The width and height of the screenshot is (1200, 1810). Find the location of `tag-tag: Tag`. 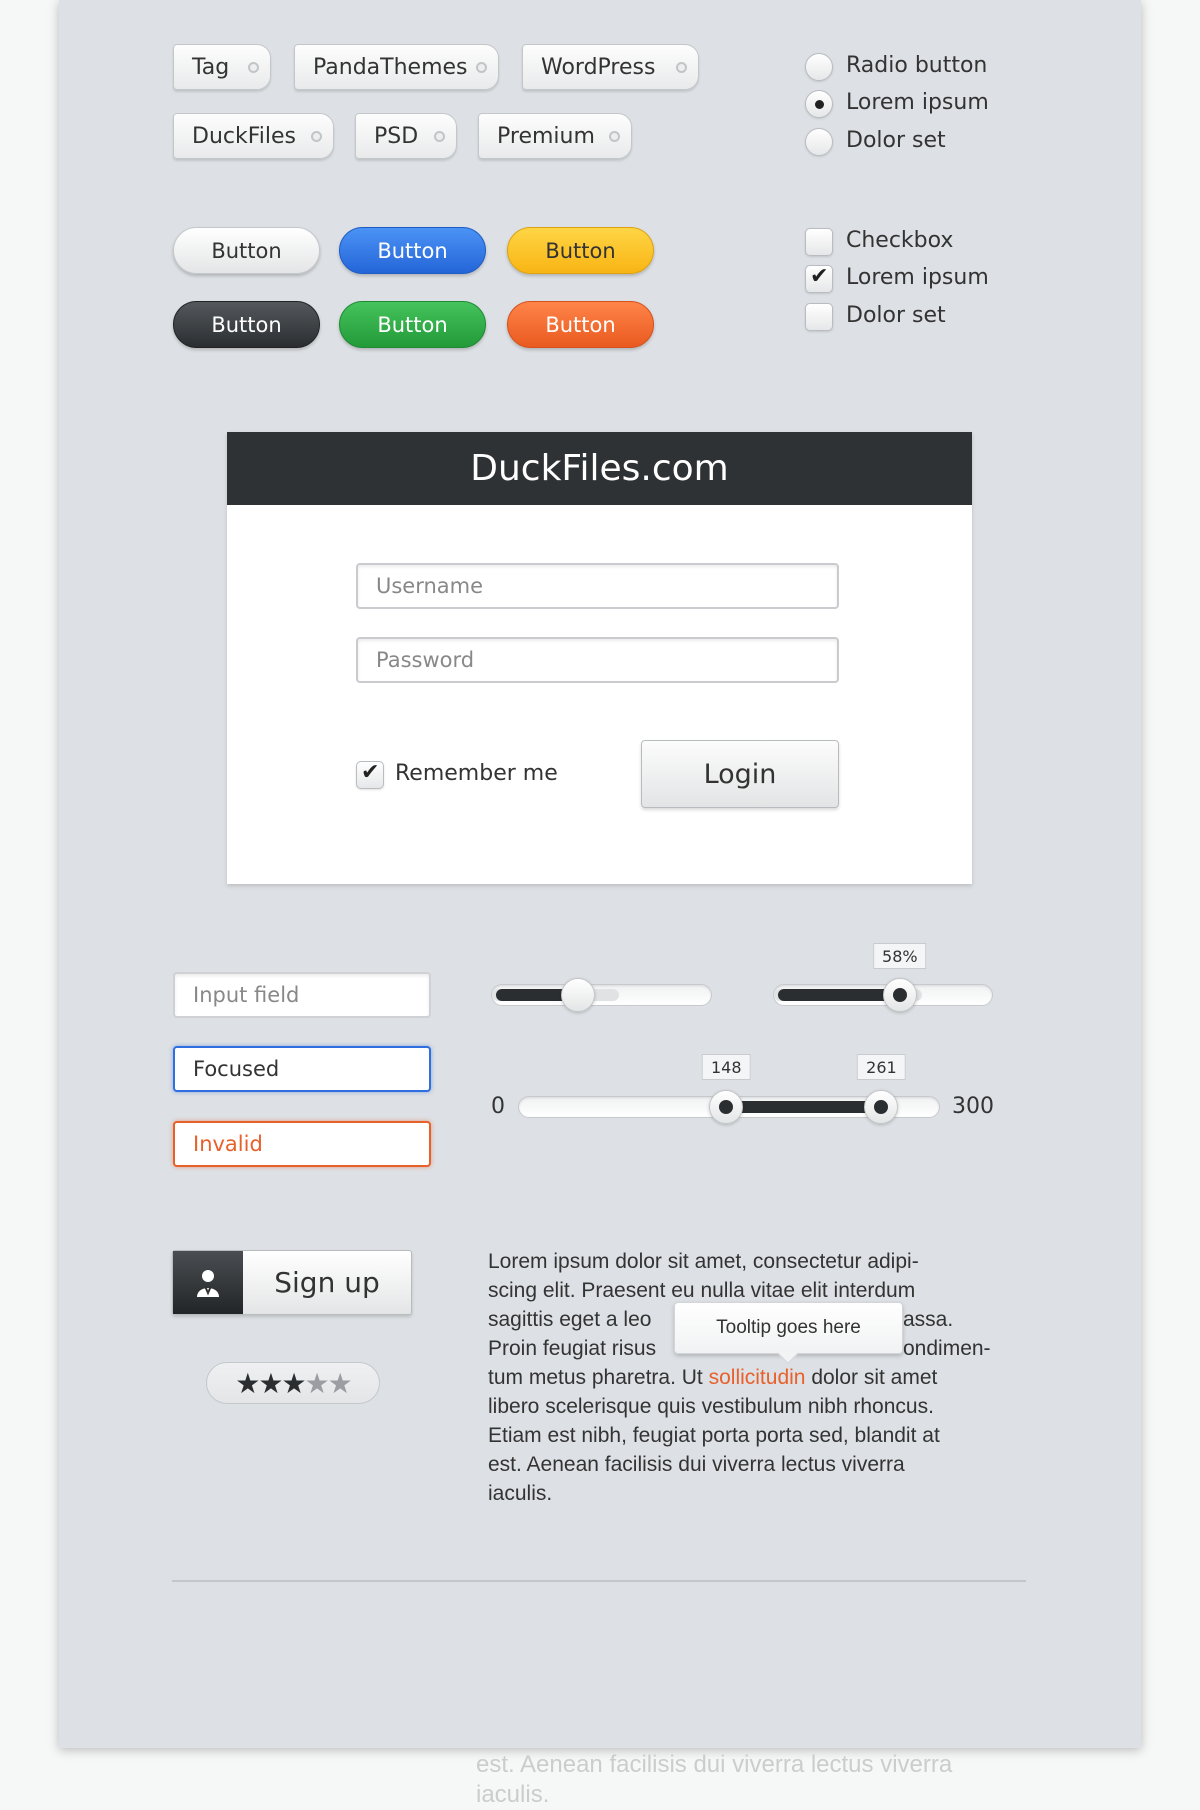

tag-tag: Tag is located at coordinates (222, 67).